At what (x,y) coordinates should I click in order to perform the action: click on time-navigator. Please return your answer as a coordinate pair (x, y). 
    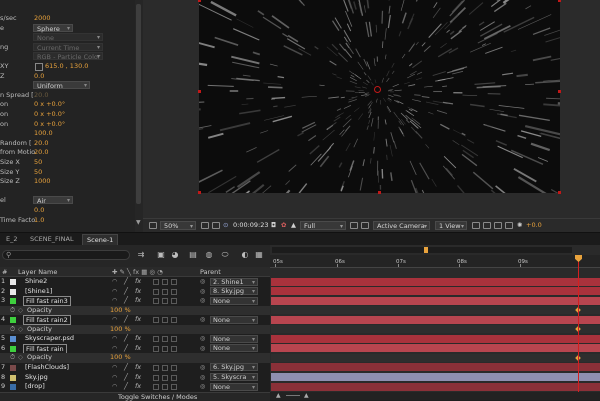
    Looking at the image, I should click on (422, 250).